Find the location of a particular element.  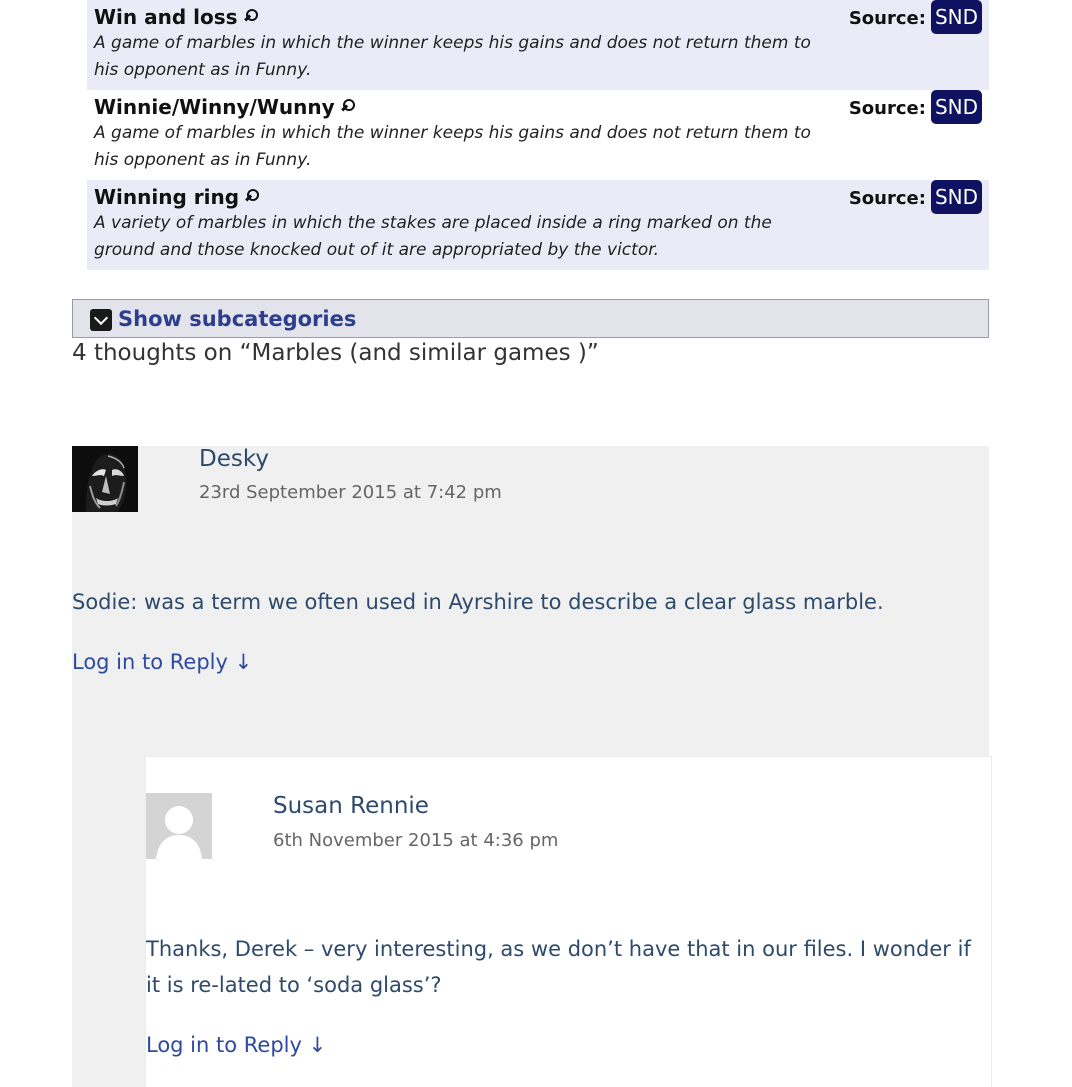

user-portrait-icon is located at coordinates (105, 479).